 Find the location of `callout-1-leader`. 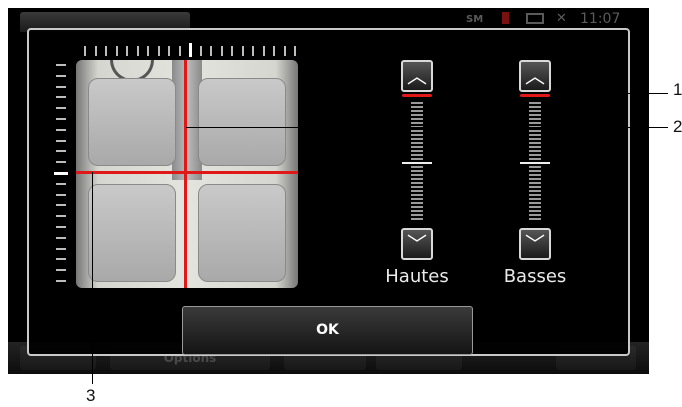

callout-1-leader is located at coordinates (608, 93).